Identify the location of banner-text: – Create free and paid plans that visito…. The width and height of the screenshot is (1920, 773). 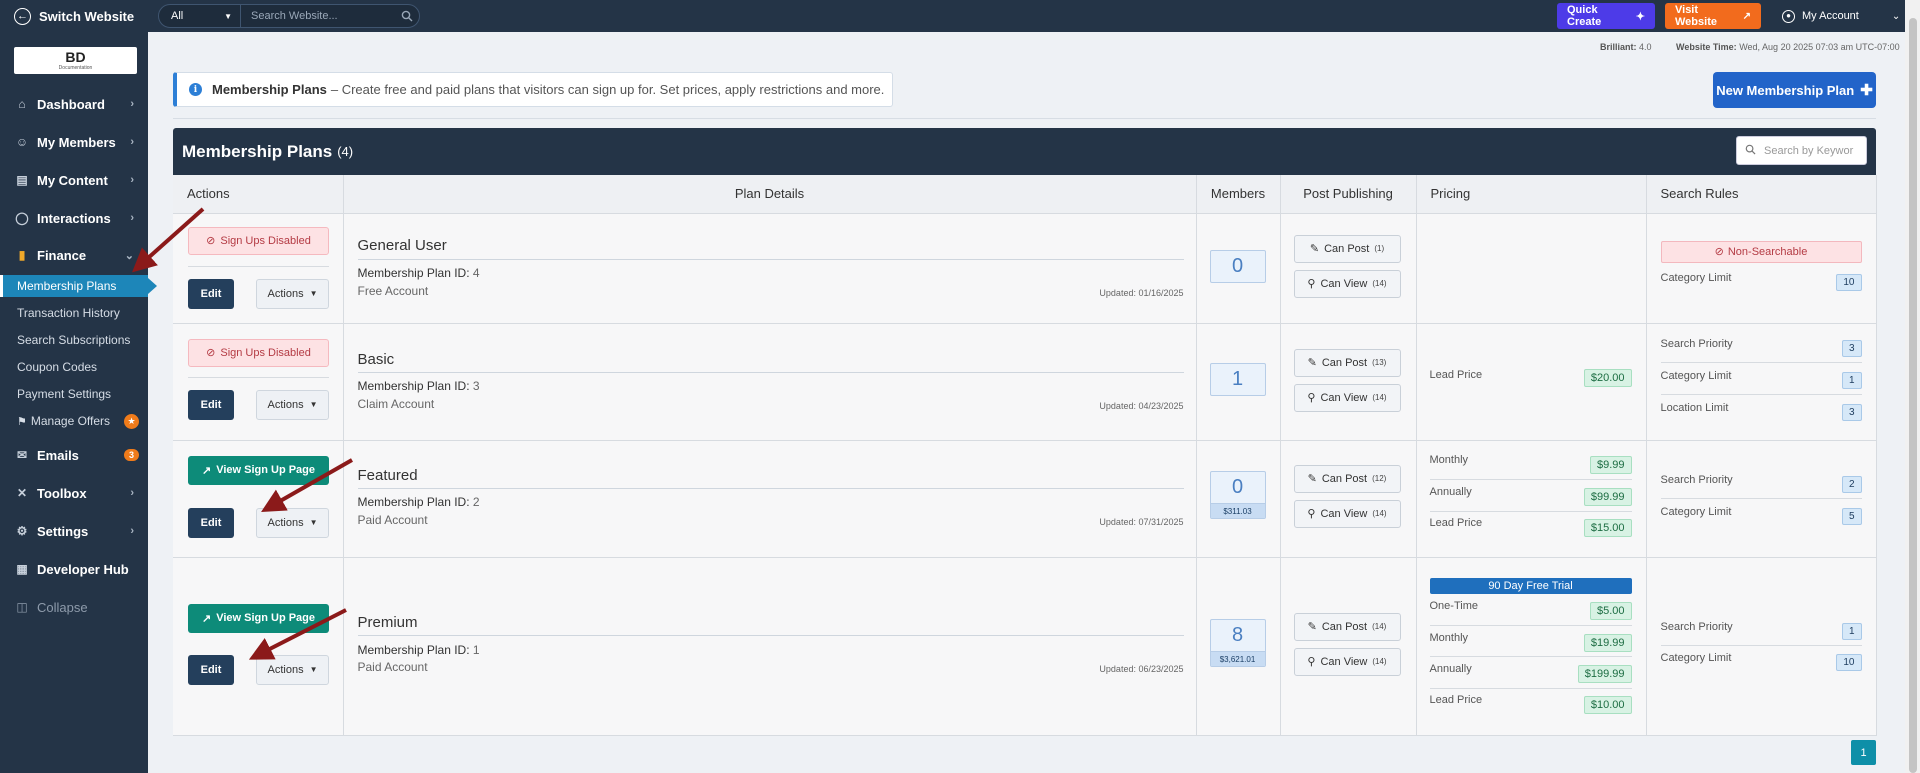
(607, 89).